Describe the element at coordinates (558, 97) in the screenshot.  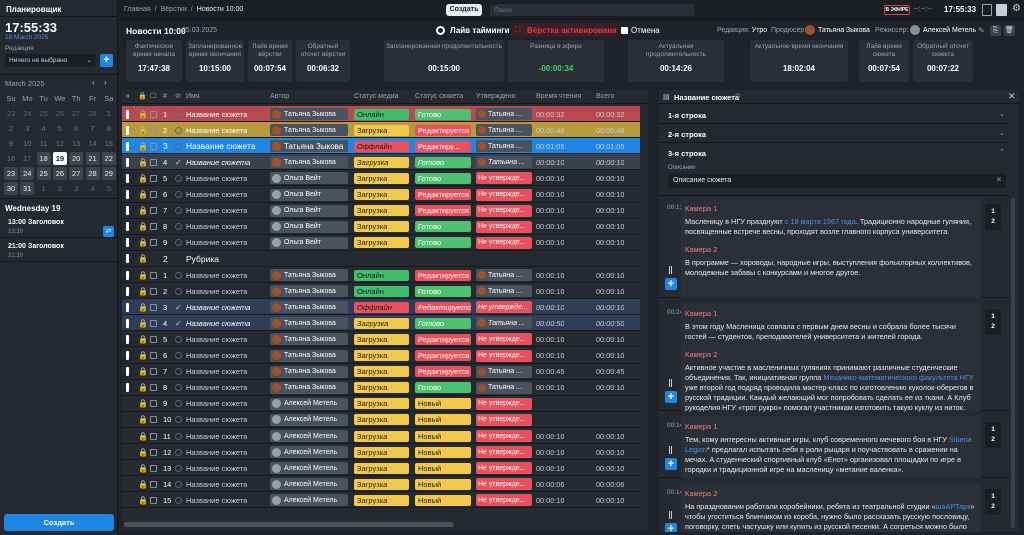
I see `header-read: Время чтения` at that location.